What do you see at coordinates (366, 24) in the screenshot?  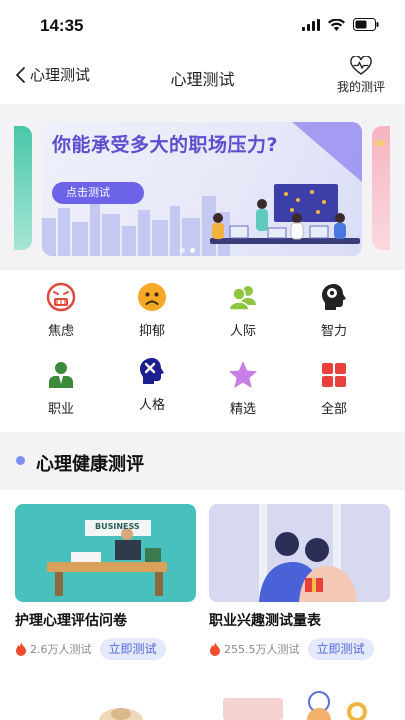 I see `battery-icon` at bounding box center [366, 24].